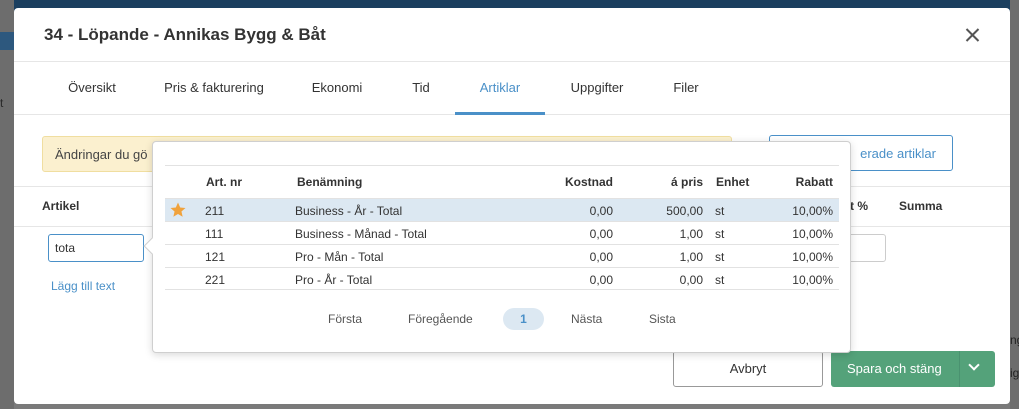 This screenshot has height=409, width=1019. Describe the element at coordinates (686, 89) in the screenshot. I see `tab-filer: Filer` at that location.